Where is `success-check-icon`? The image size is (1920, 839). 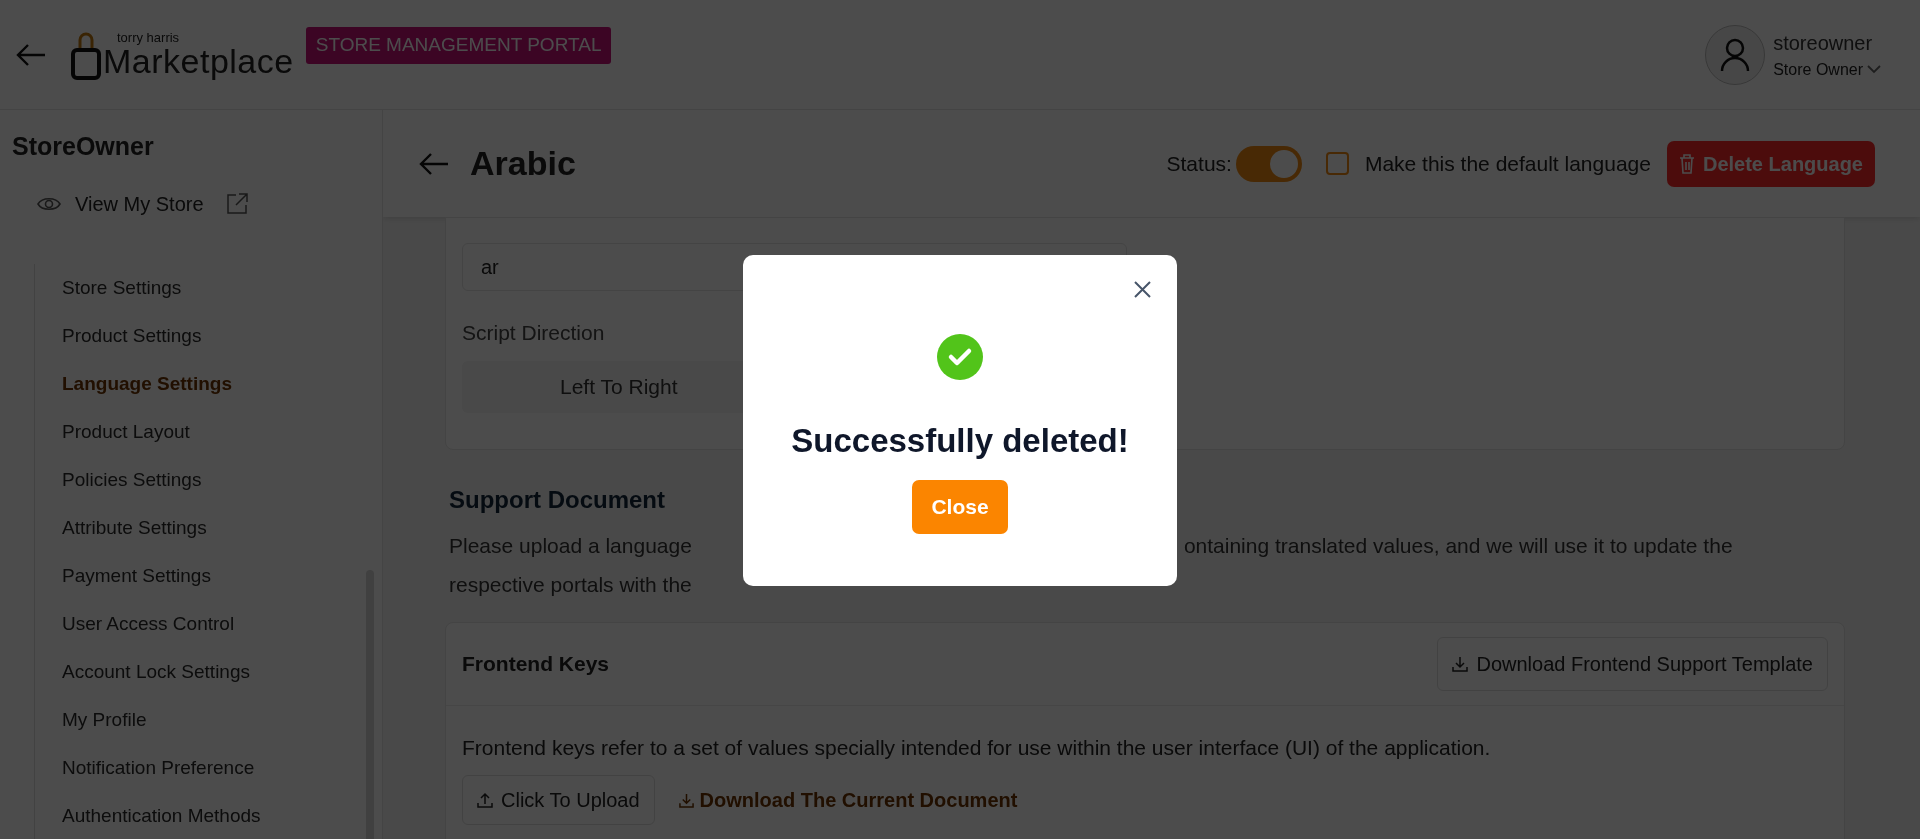
success-check-icon is located at coordinates (960, 357).